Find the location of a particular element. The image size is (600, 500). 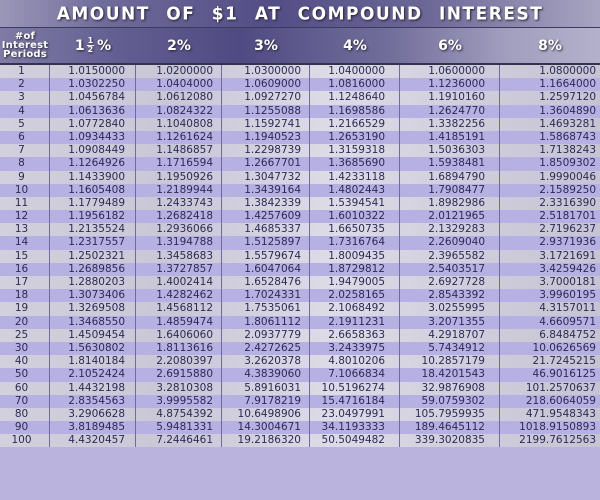

period-cell: 30 is located at coordinates (25, 348).